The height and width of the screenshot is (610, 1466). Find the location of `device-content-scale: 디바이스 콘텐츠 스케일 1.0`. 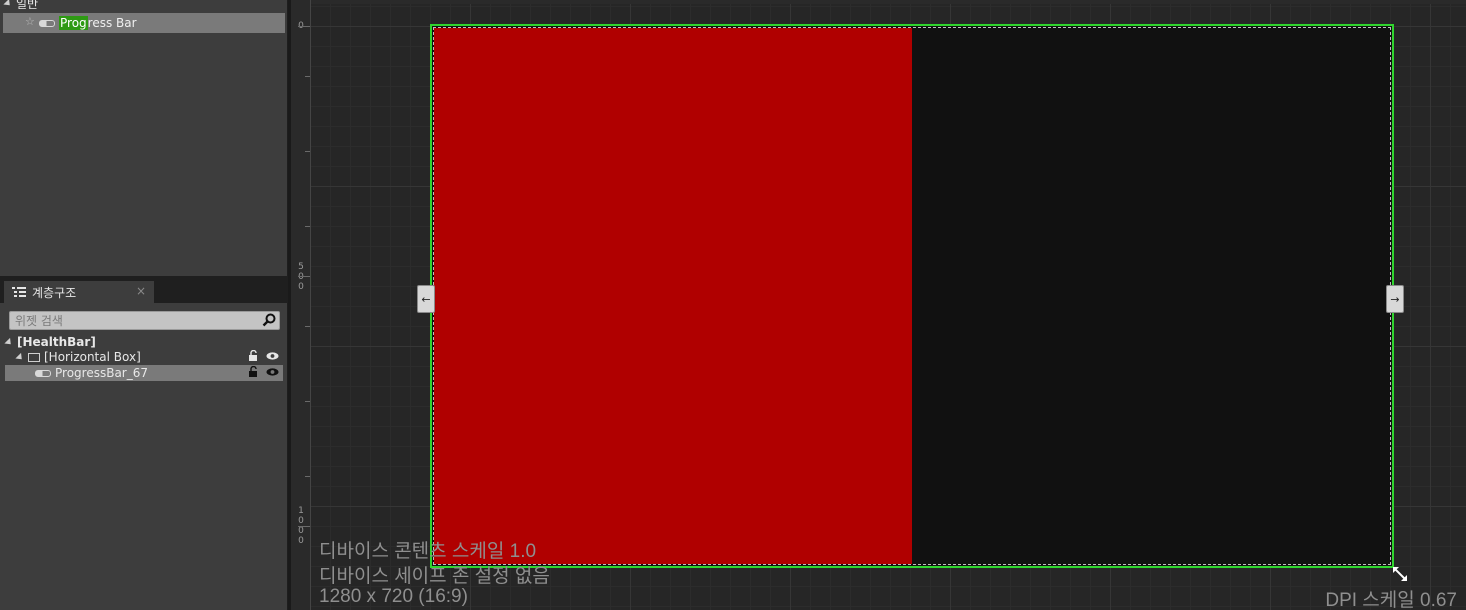

device-content-scale: 디바이스 콘텐츠 스케일 1.0 is located at coordinates (428, 551).